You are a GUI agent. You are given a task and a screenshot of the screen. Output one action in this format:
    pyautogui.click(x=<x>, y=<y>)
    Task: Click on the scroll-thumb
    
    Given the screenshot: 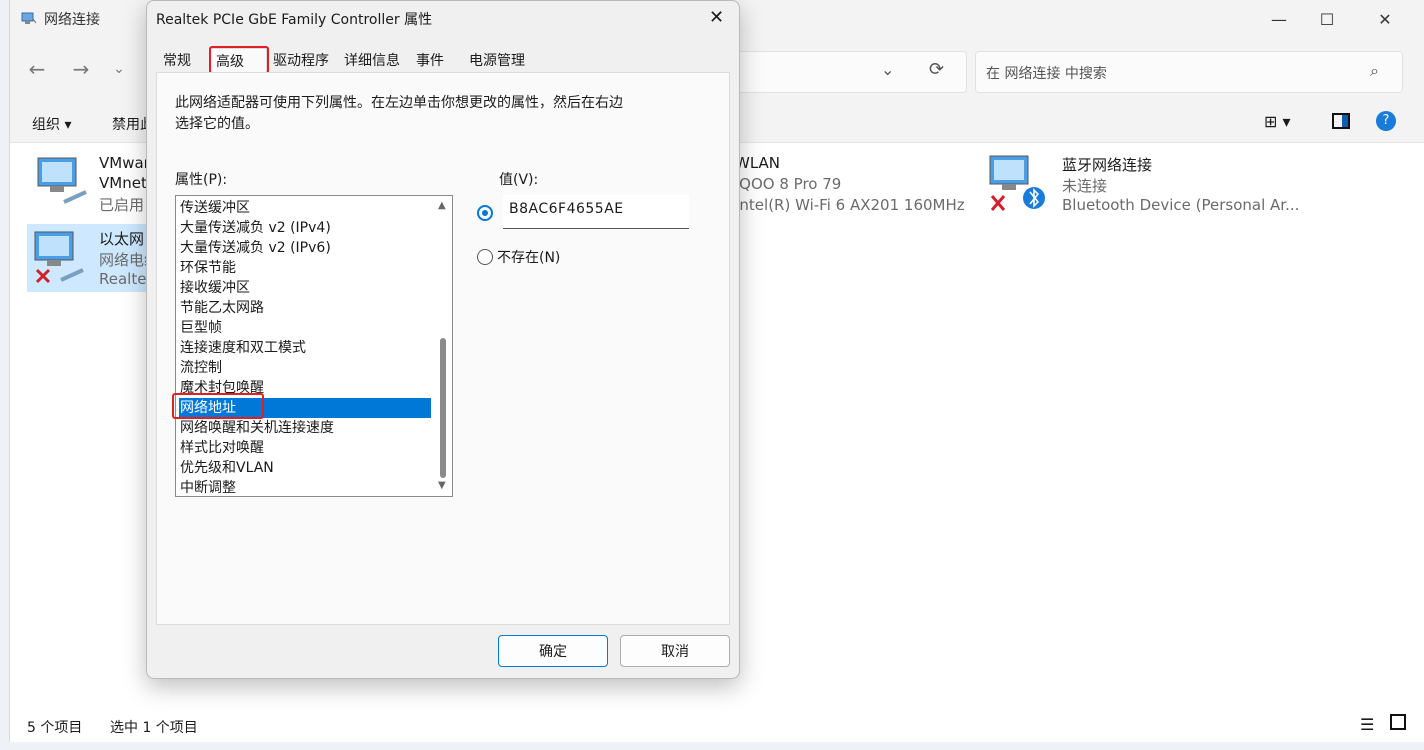 What is the action you would take?
    pyautogui.click(x=443, y=408)
    